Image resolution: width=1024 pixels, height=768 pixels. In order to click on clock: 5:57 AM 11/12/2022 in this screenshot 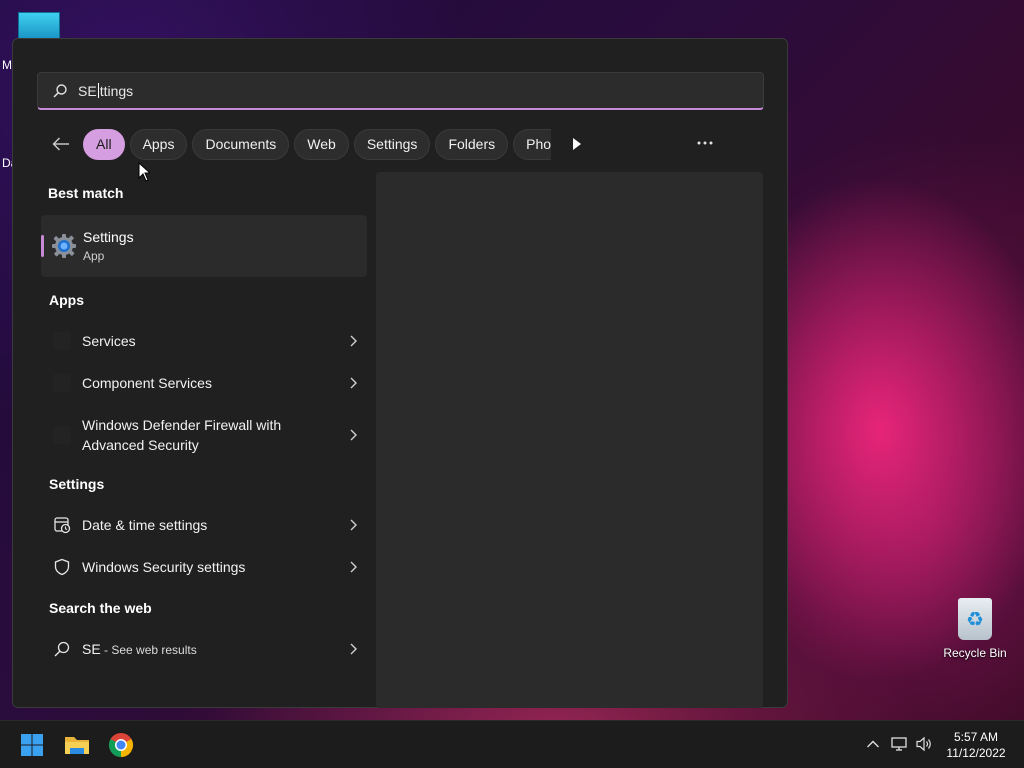, I will do `click(976, 745)`.